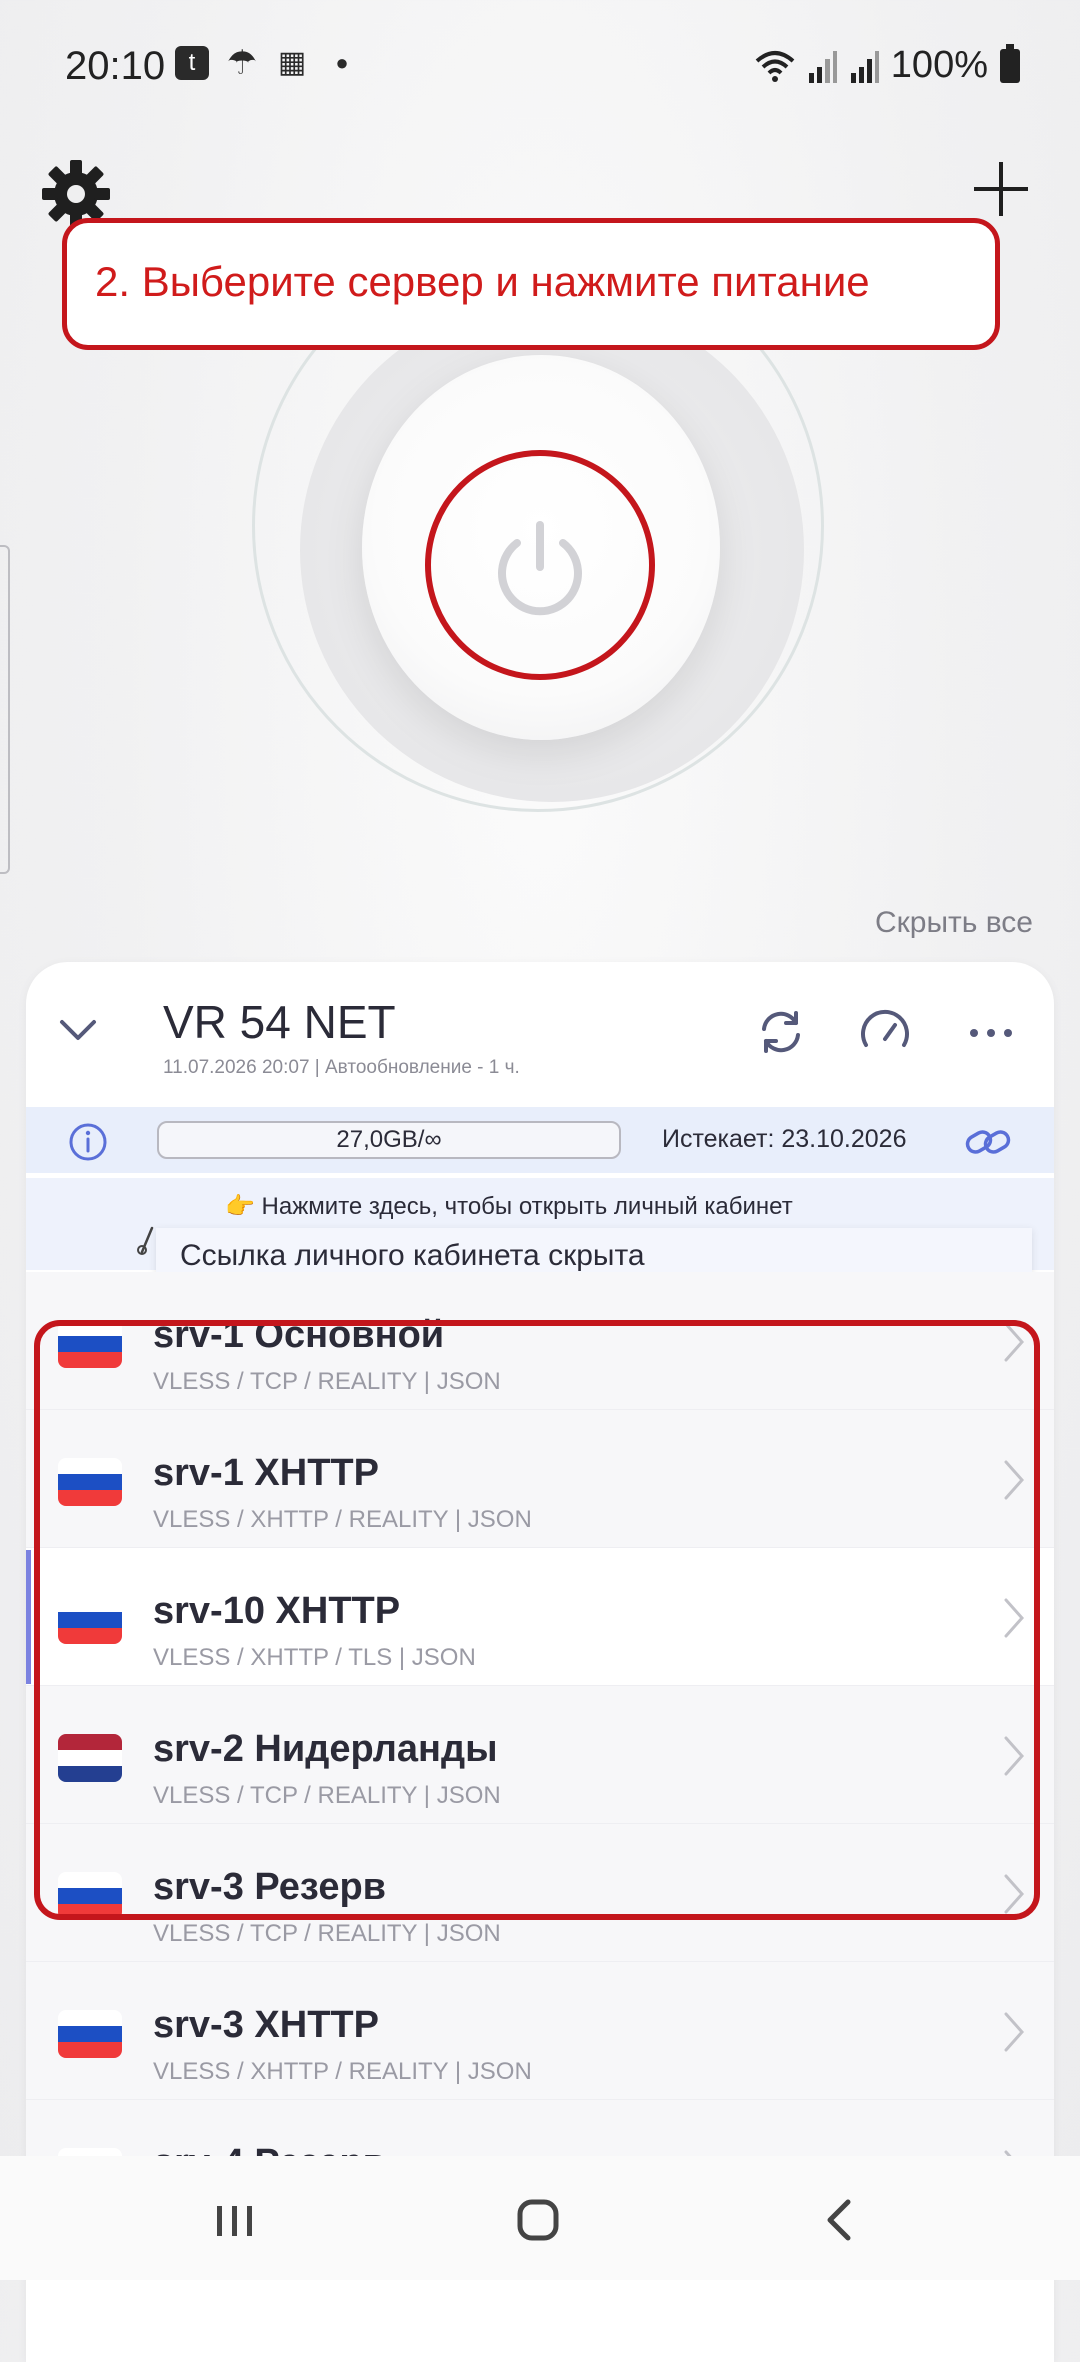 Image resolution: width=1080 pixels, height=2362 pixels. What do you see at coordinates (991, 1032) in the screenshot?
I see `more-icon` at bounding box center [991, 1032].